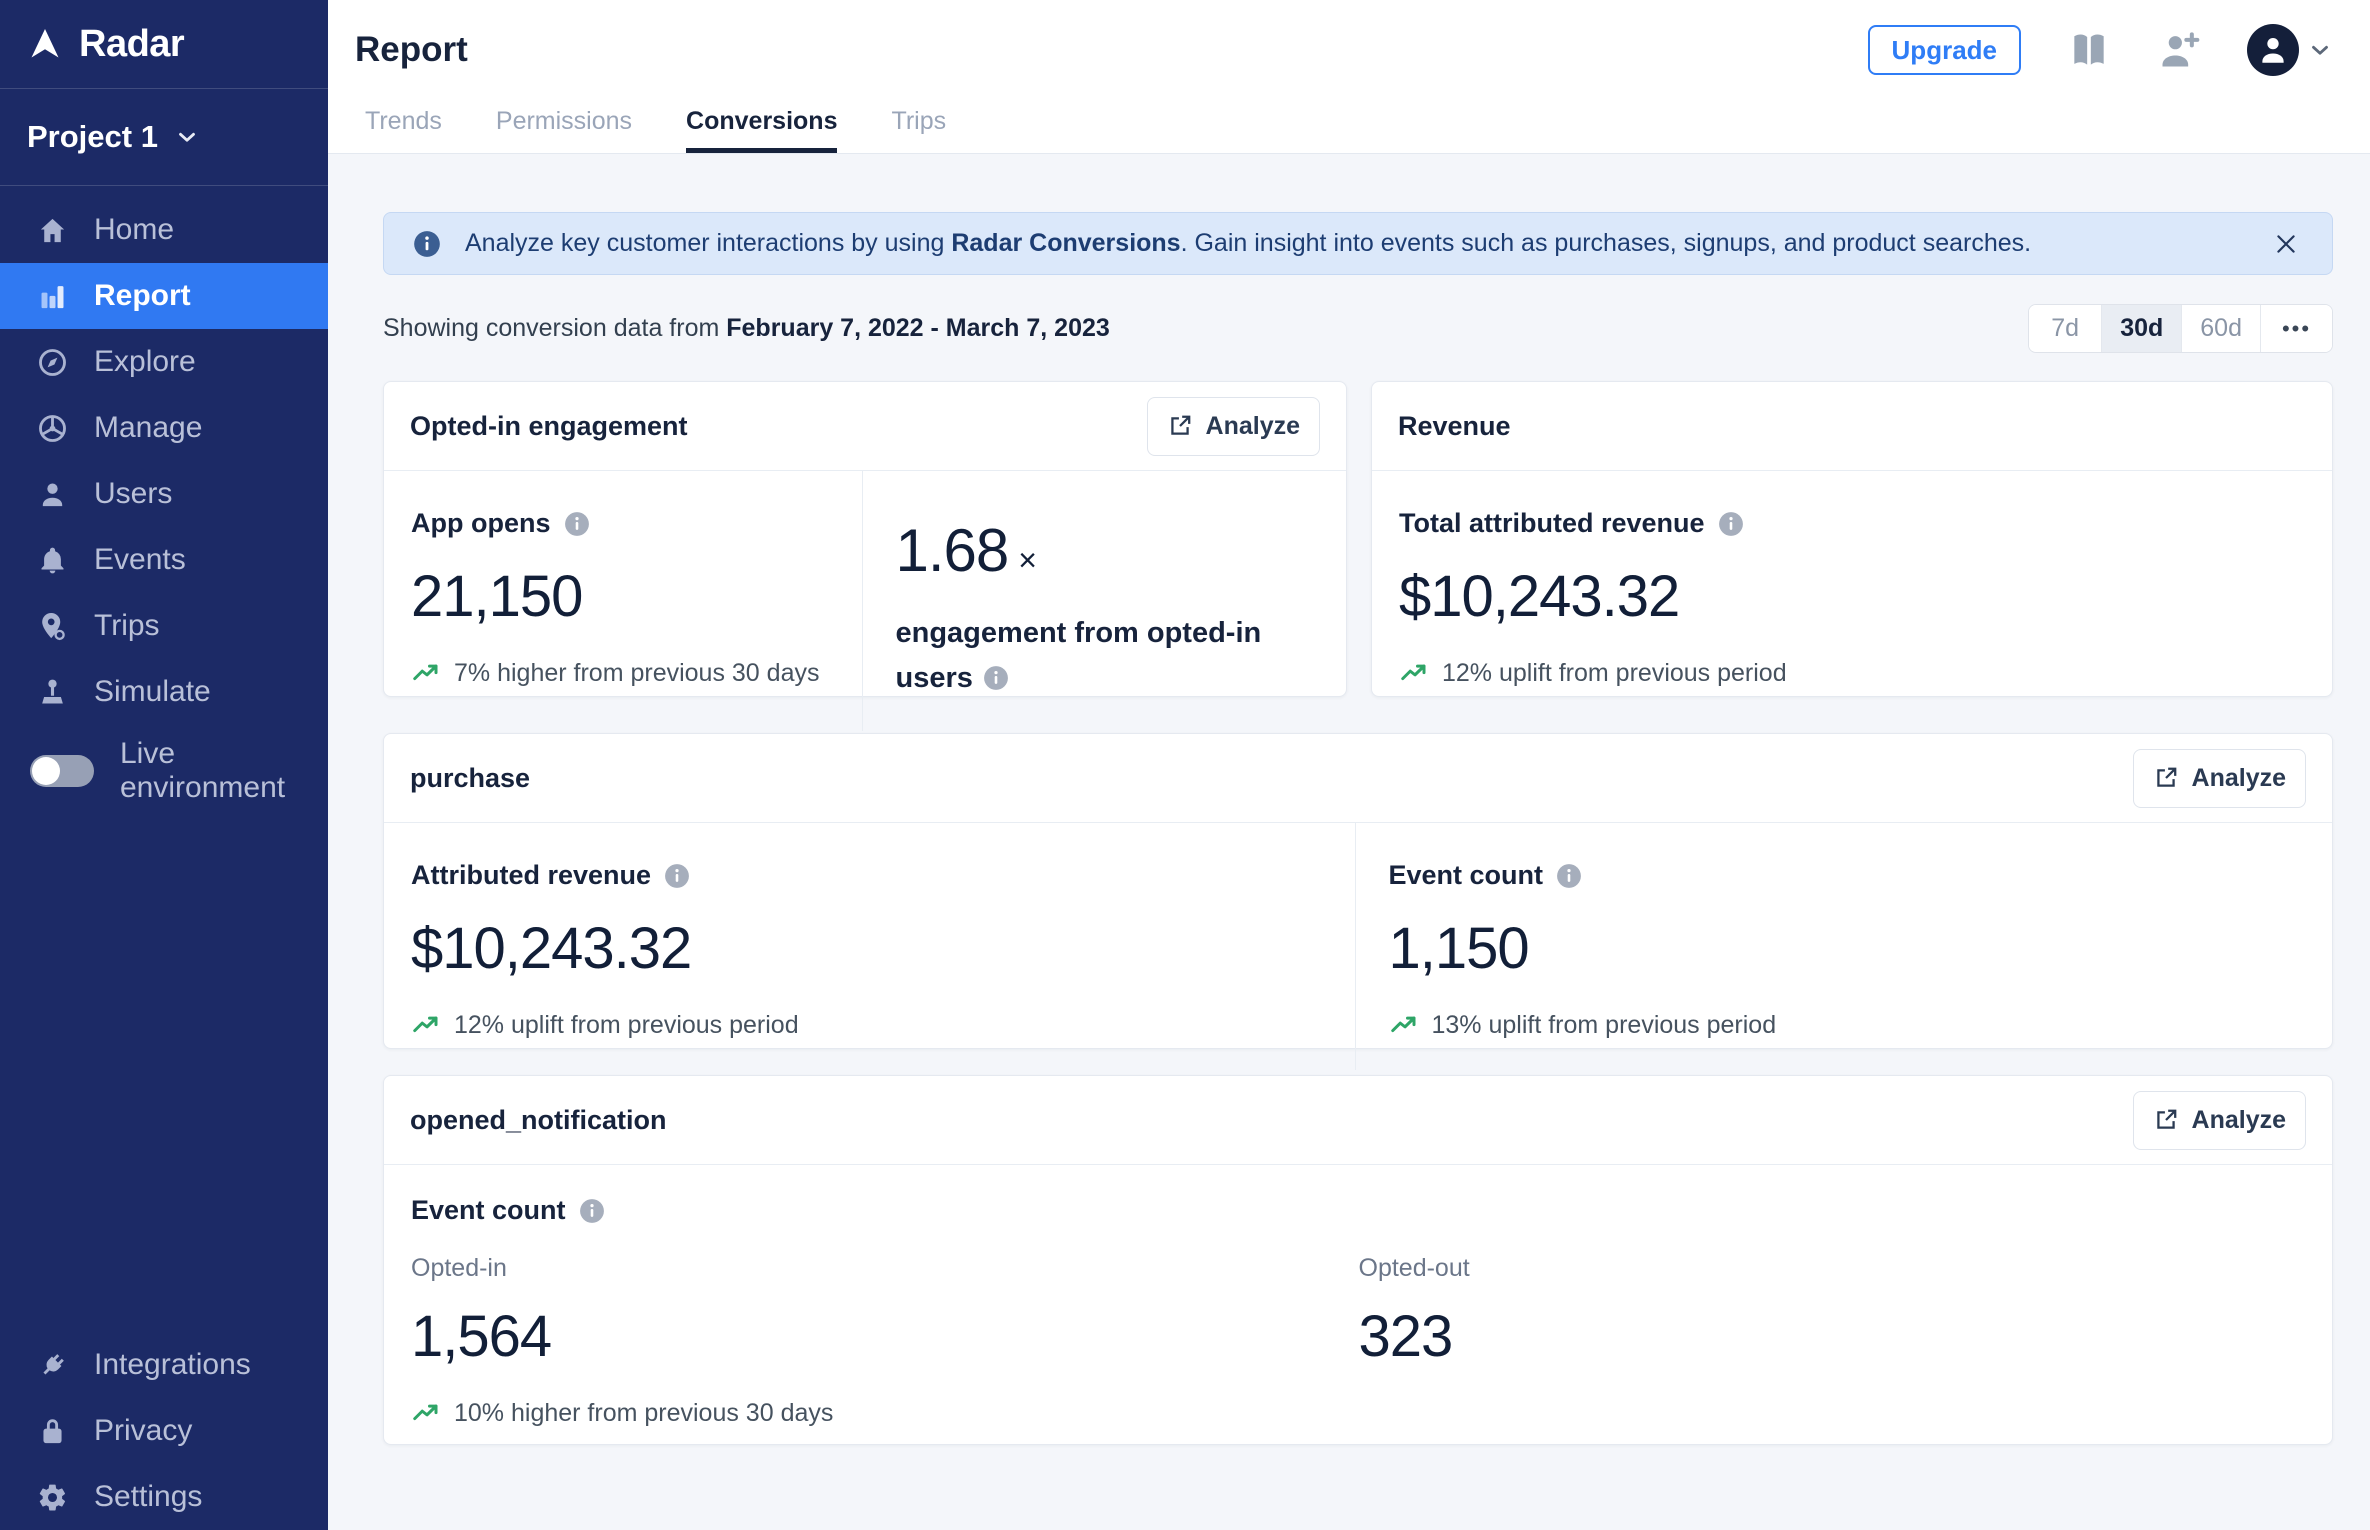  What do you see at coordinates (132, 43) in the screenshot?
I see `brand-name: Radar` at bounding box center [132, 43].